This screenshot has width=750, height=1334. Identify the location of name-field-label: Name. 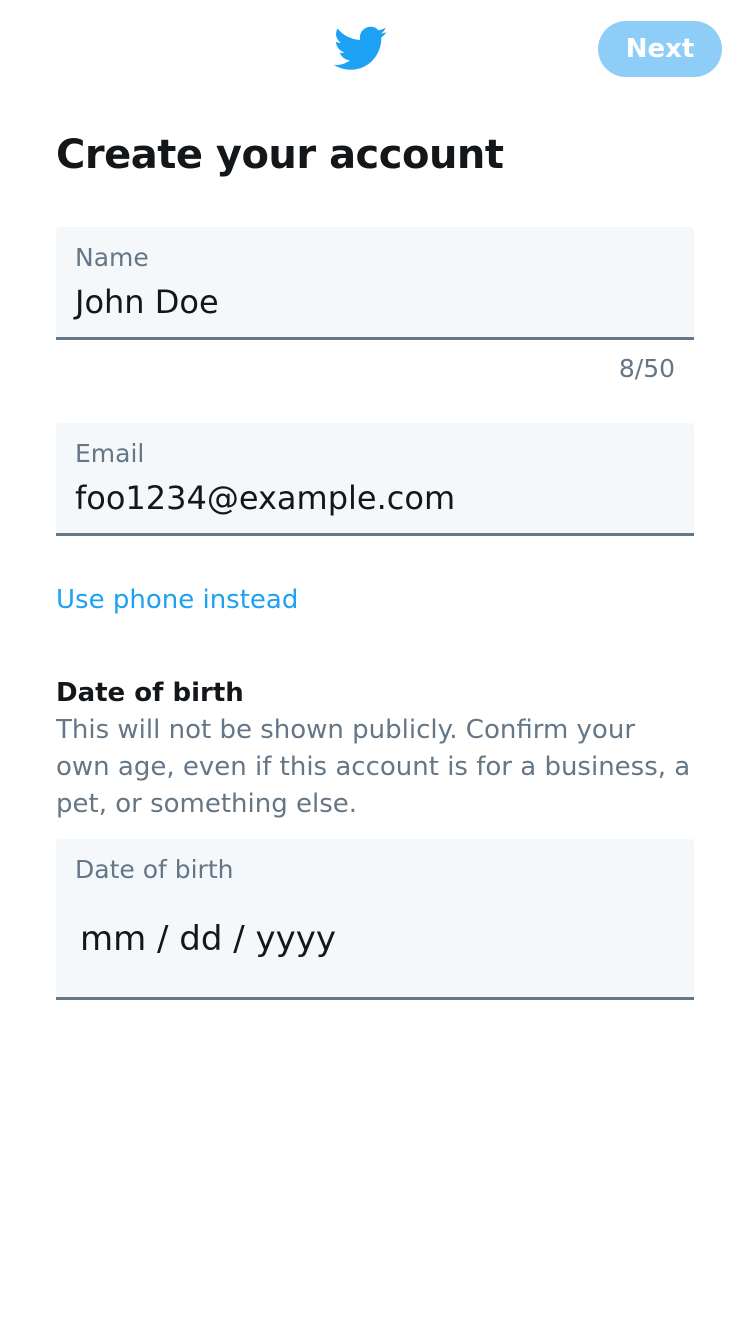
(112, 257).